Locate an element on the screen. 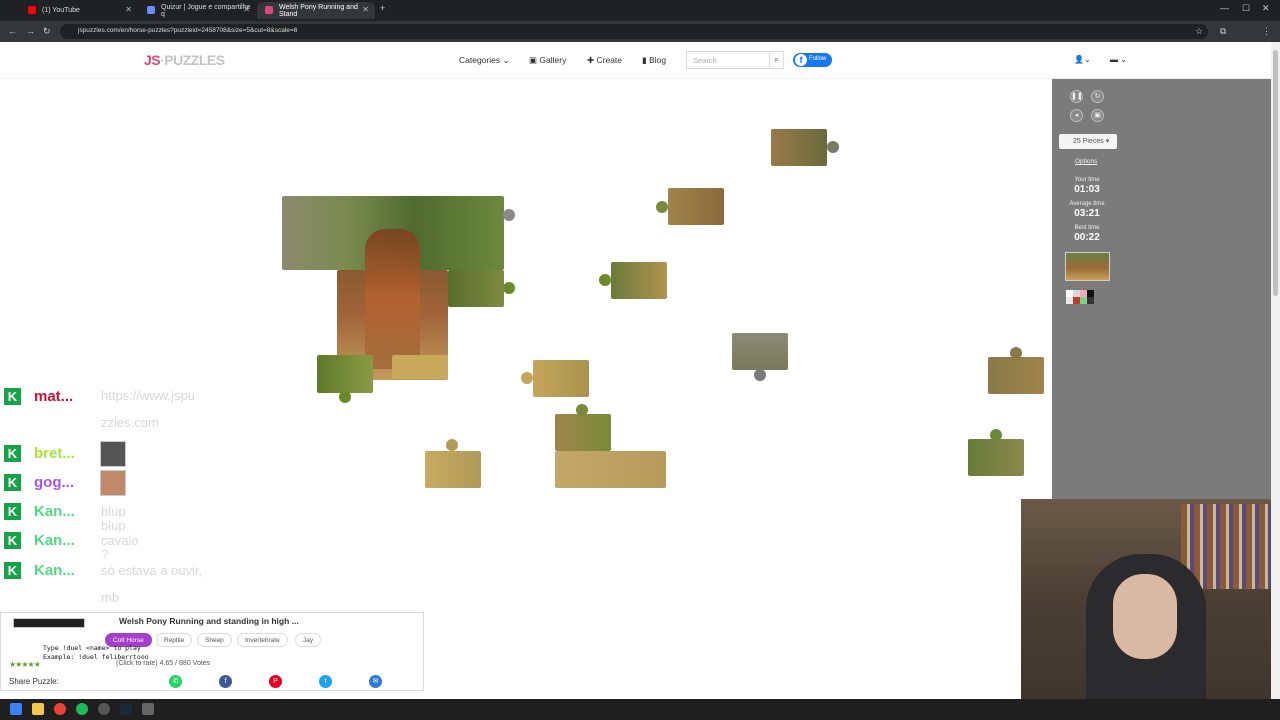 Image resolution: width=1280 pixels, height=720 pixels. nav-categories: Categories ⌄ is located at coordinates (484, 60).